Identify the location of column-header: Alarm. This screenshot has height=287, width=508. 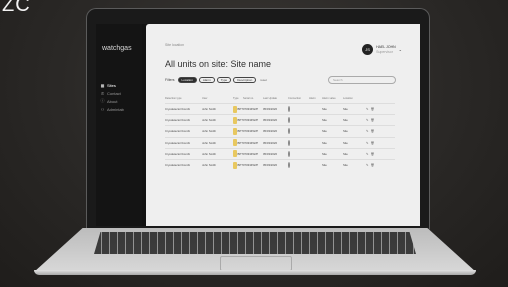
(315, 98).